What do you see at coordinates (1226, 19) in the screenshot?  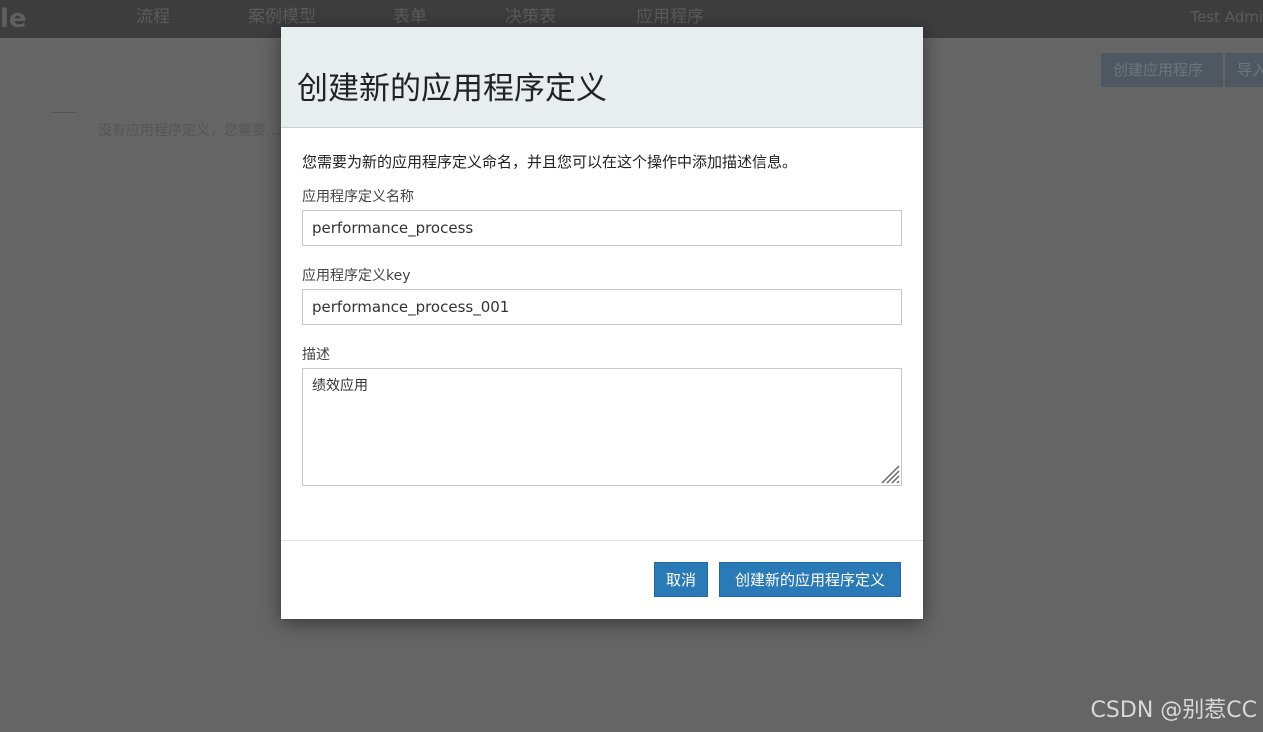 I see `user-menu: Test Admi` at bounding box center [1226, 19].